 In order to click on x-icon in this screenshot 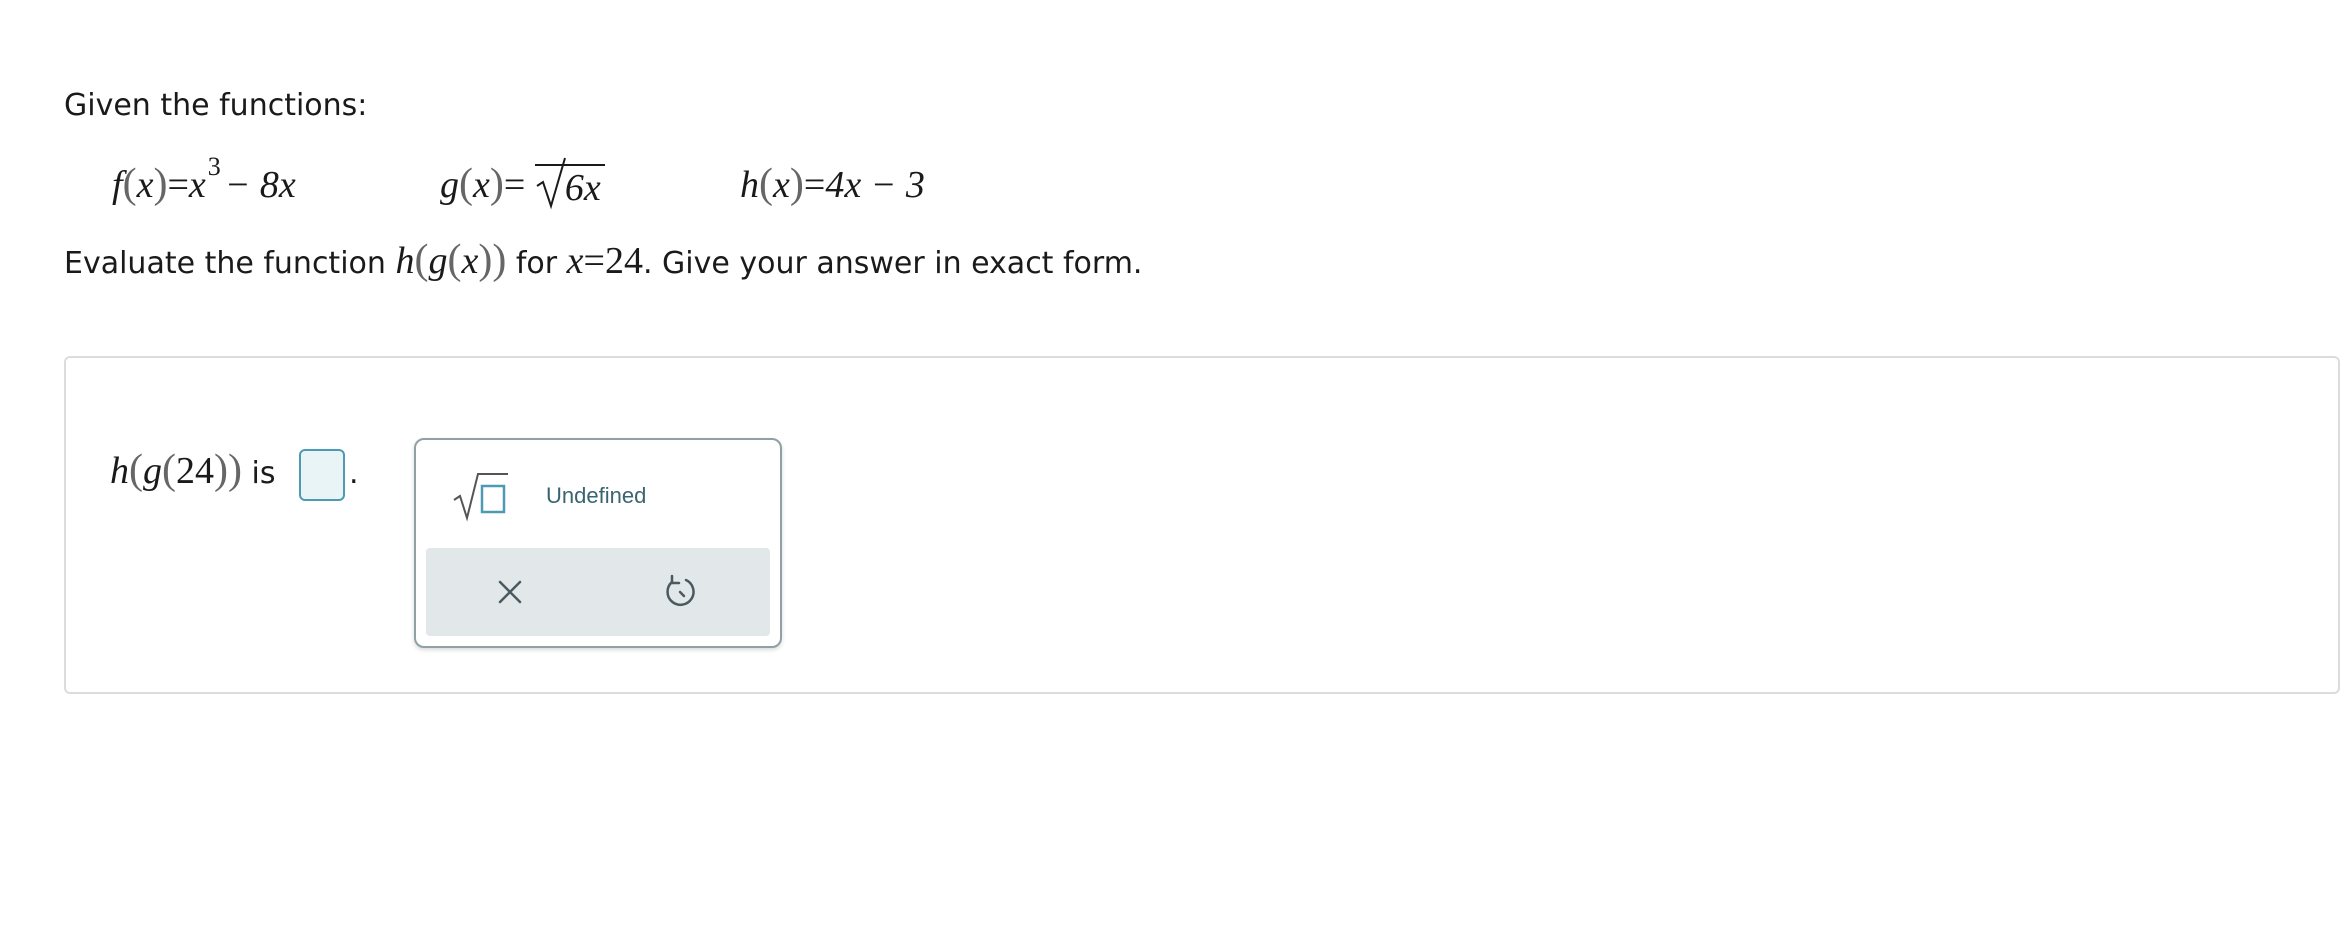, I will do `click(510, 592)`.